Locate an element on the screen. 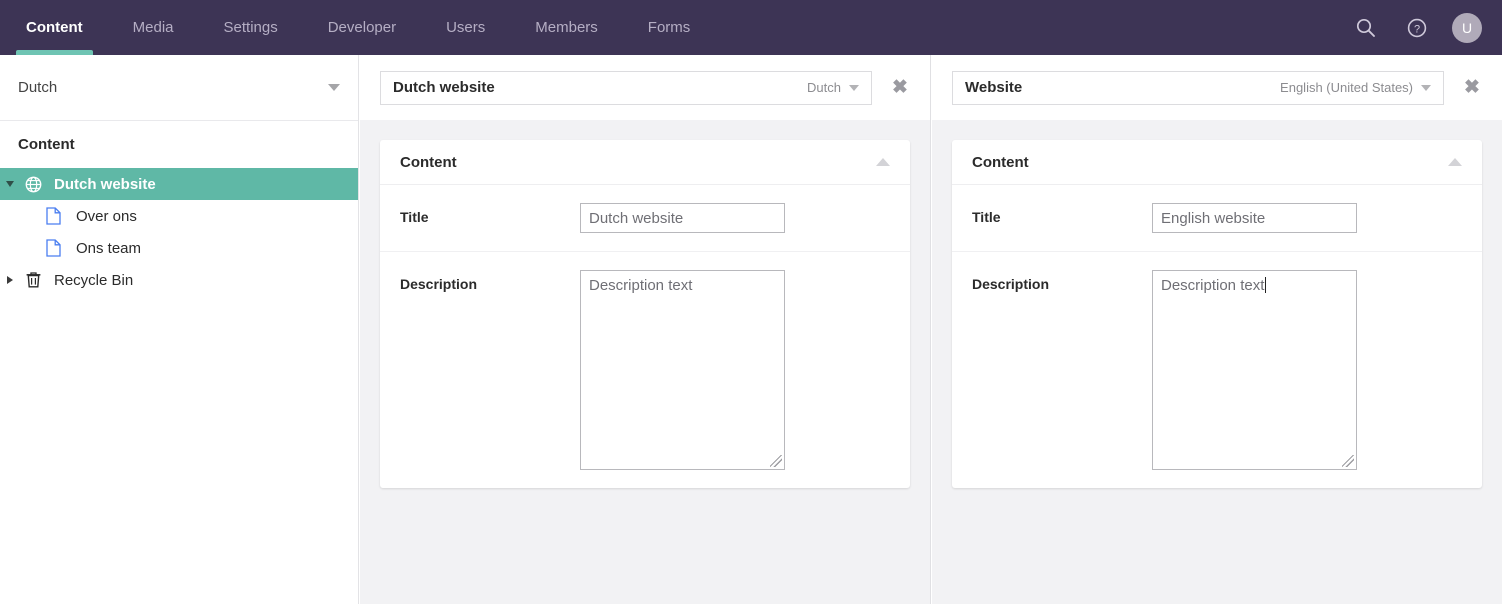 The width and height of the screenshot is (1502, 604). panel-language-selector: English (United States) is located at coordinates (1355, 87).